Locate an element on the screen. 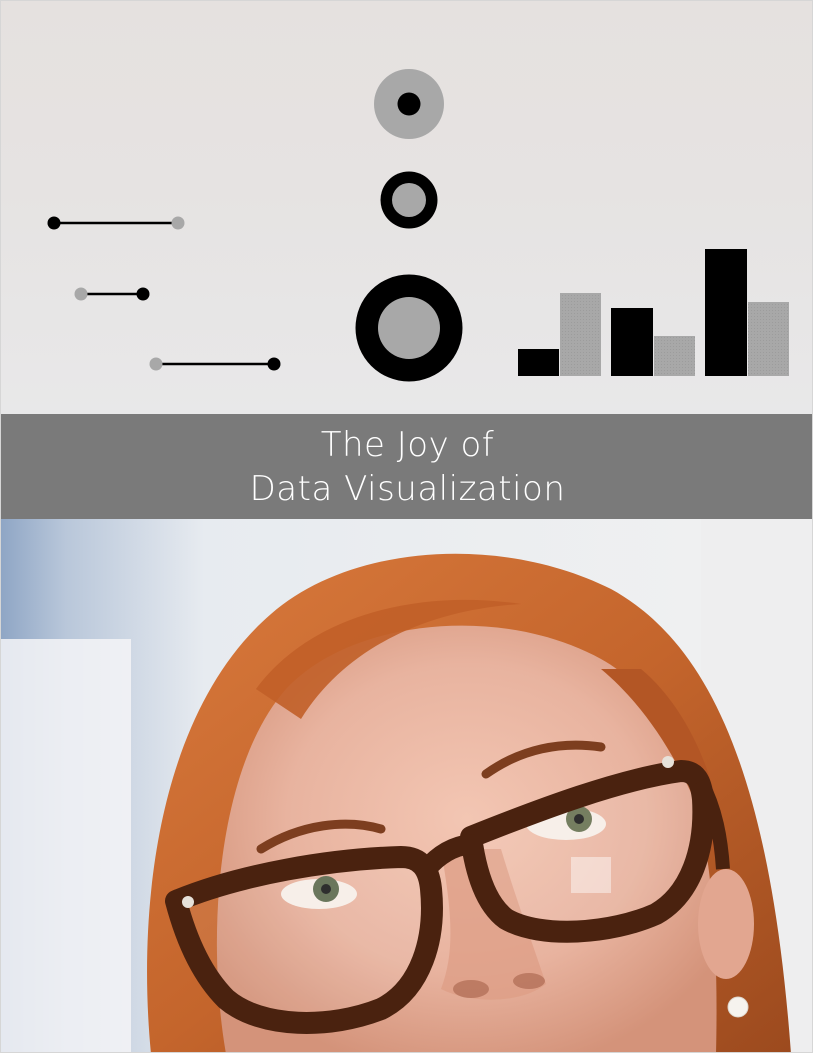 This screenshot has height=1053, width=813. hinge-left is located at coordinates (188, 902).